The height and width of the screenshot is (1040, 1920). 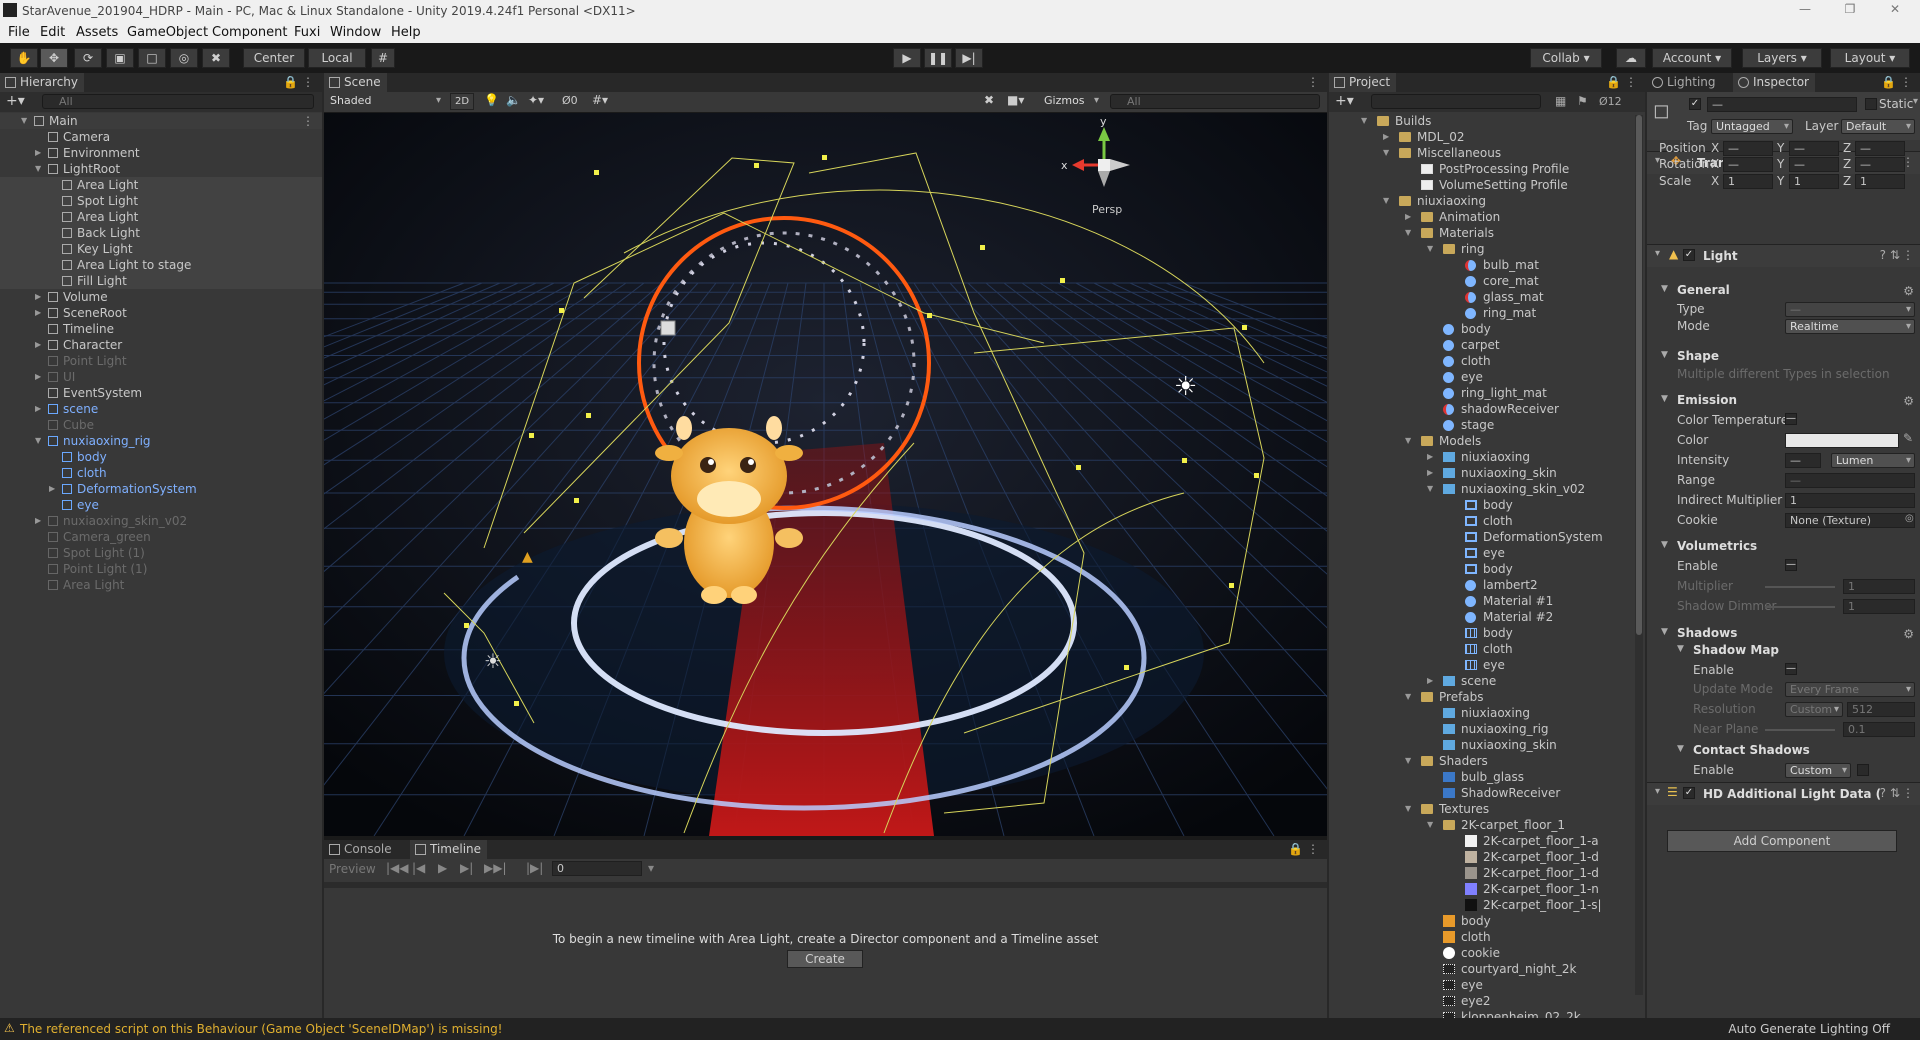 I want to click on hierarchy-item: eye, so click(x=161, y=505).